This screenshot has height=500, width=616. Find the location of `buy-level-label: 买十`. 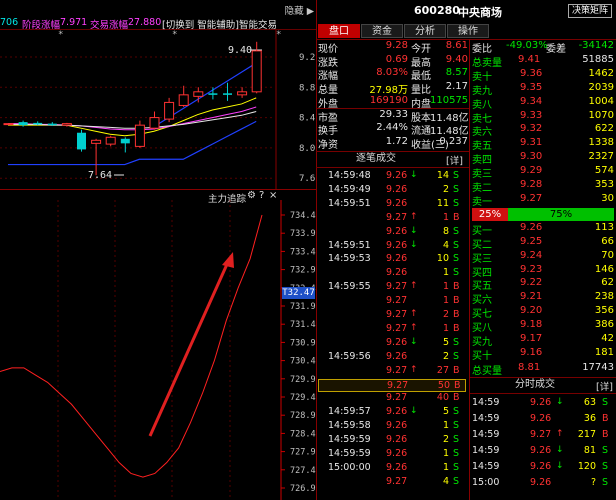

buy-level-label: 买十 is located at coordinates (482, 356).